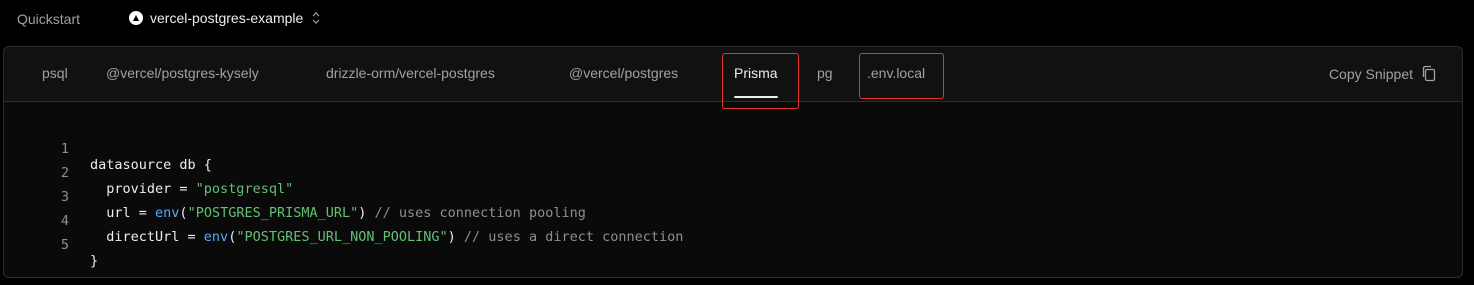 Image resolution: width=1474 pixels, height=285 pixels. What do you see at coordinates (896, 73) in the screenshot?
I see `tab-env-local: .env.local` at bounding box center [896, 73].